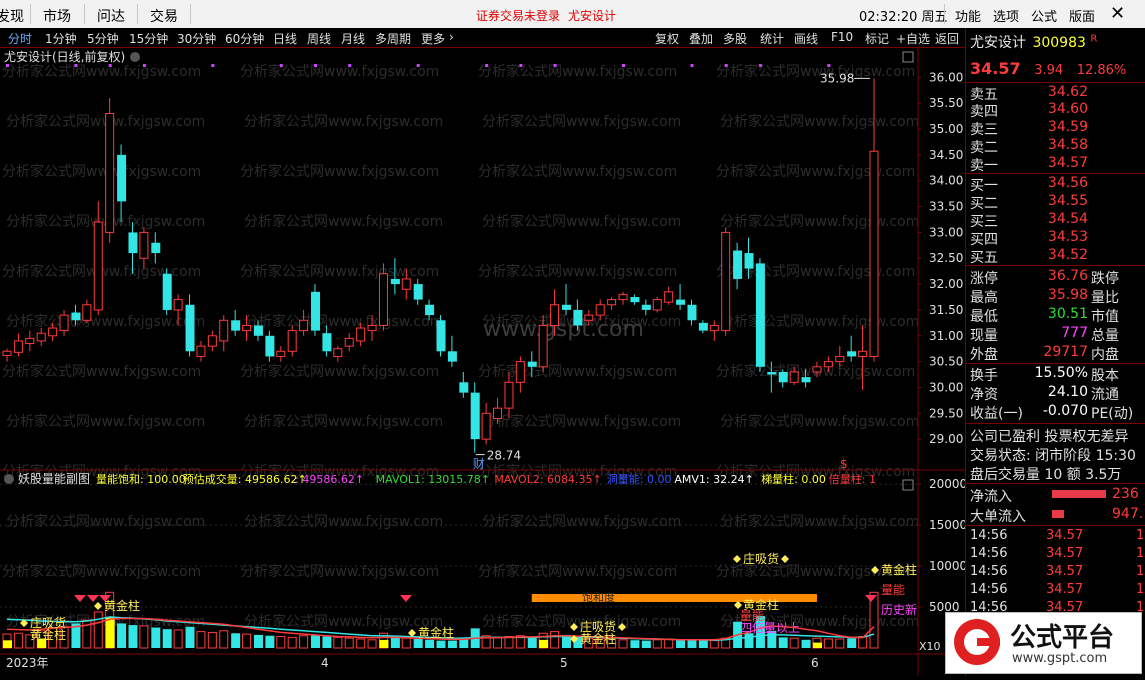 This screenshot has height=680, width=1145. Describe the element at coordinates (451, 37) in the screenshot. I see `chevron-right-icon: ›` at that location.